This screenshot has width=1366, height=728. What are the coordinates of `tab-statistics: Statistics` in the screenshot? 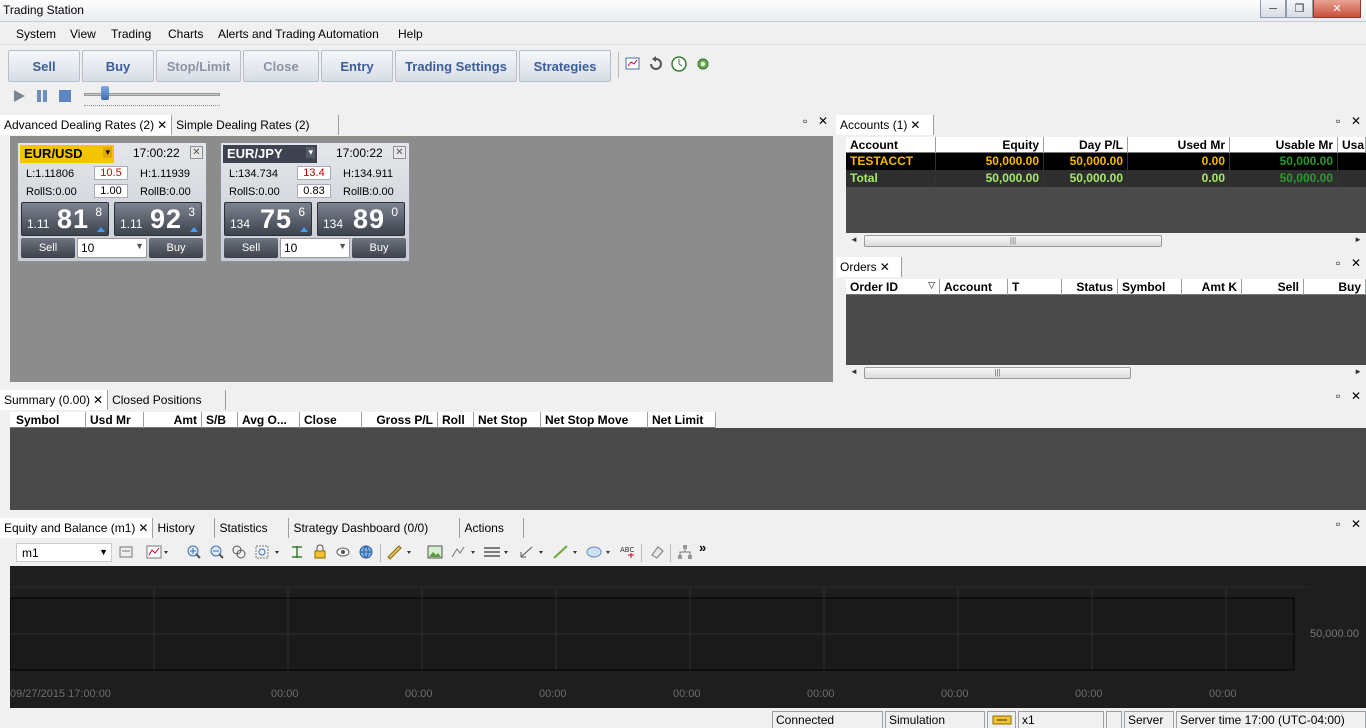 It's located at (252, 528).